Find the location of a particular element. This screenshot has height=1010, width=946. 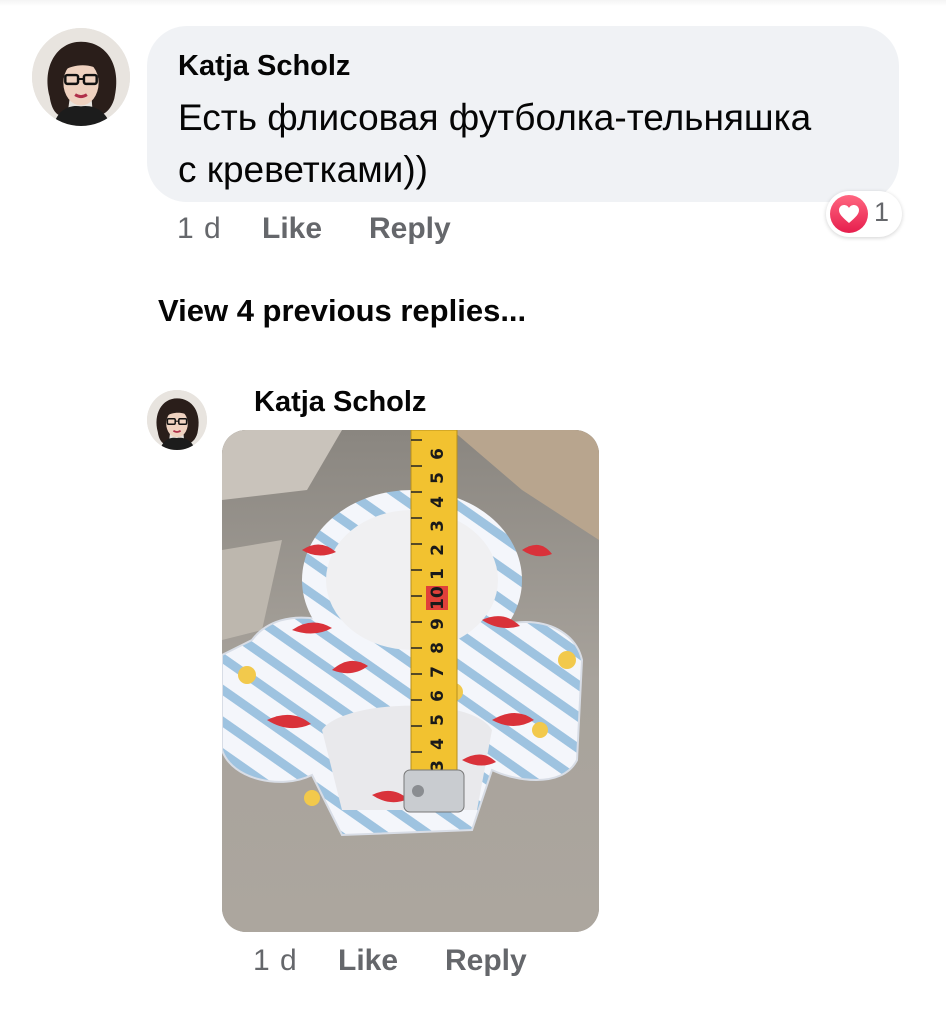

tape-number: 1 is located at coordinates (438, 574).